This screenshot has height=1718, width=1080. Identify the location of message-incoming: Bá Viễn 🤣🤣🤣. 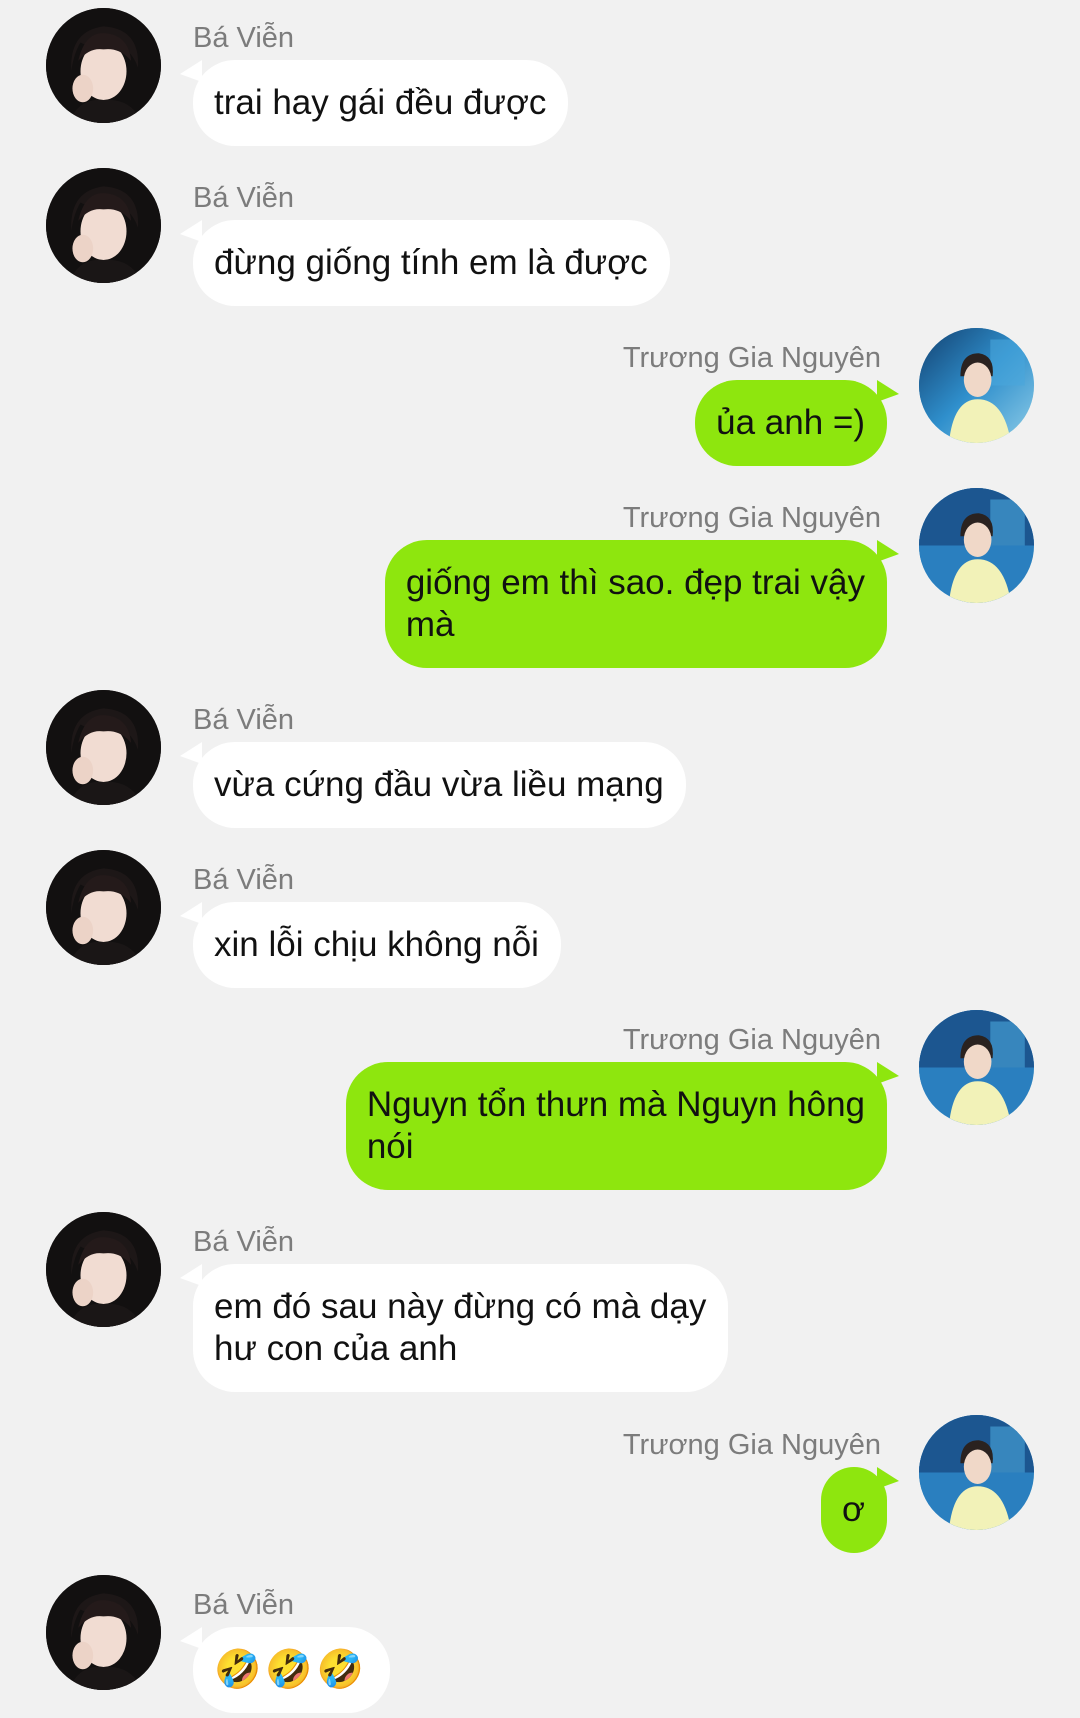
(540, 1645).